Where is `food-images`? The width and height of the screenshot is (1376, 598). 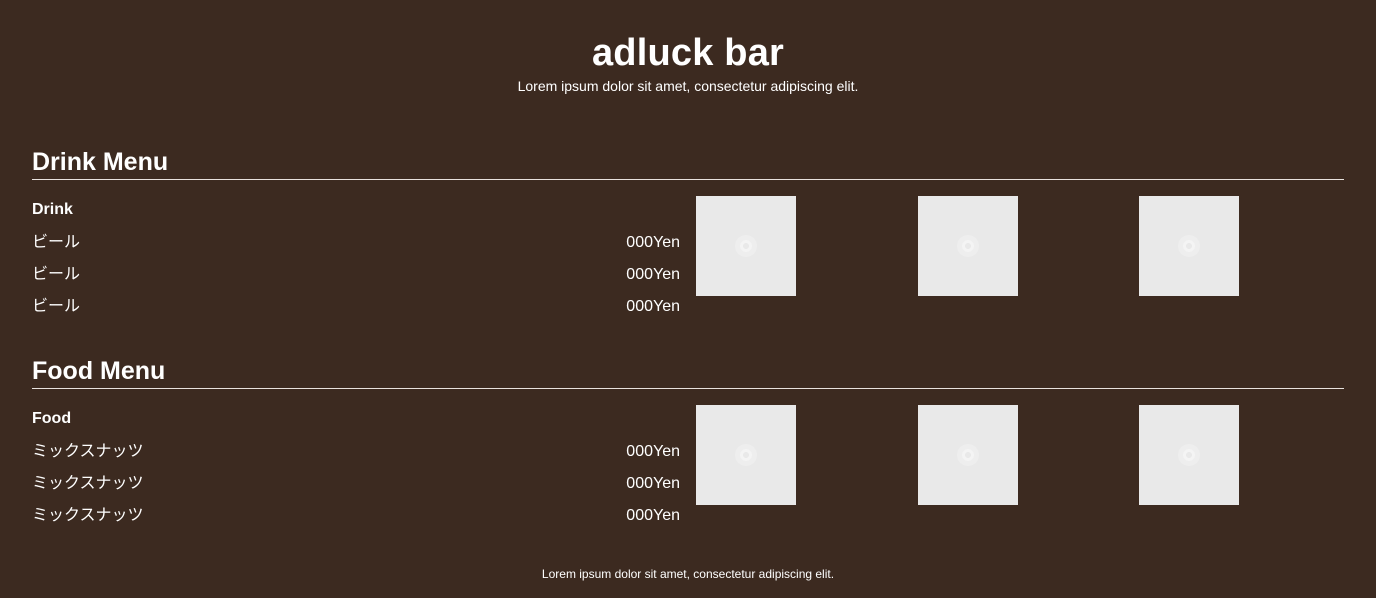 food-images is located at coordinates (967, 468).